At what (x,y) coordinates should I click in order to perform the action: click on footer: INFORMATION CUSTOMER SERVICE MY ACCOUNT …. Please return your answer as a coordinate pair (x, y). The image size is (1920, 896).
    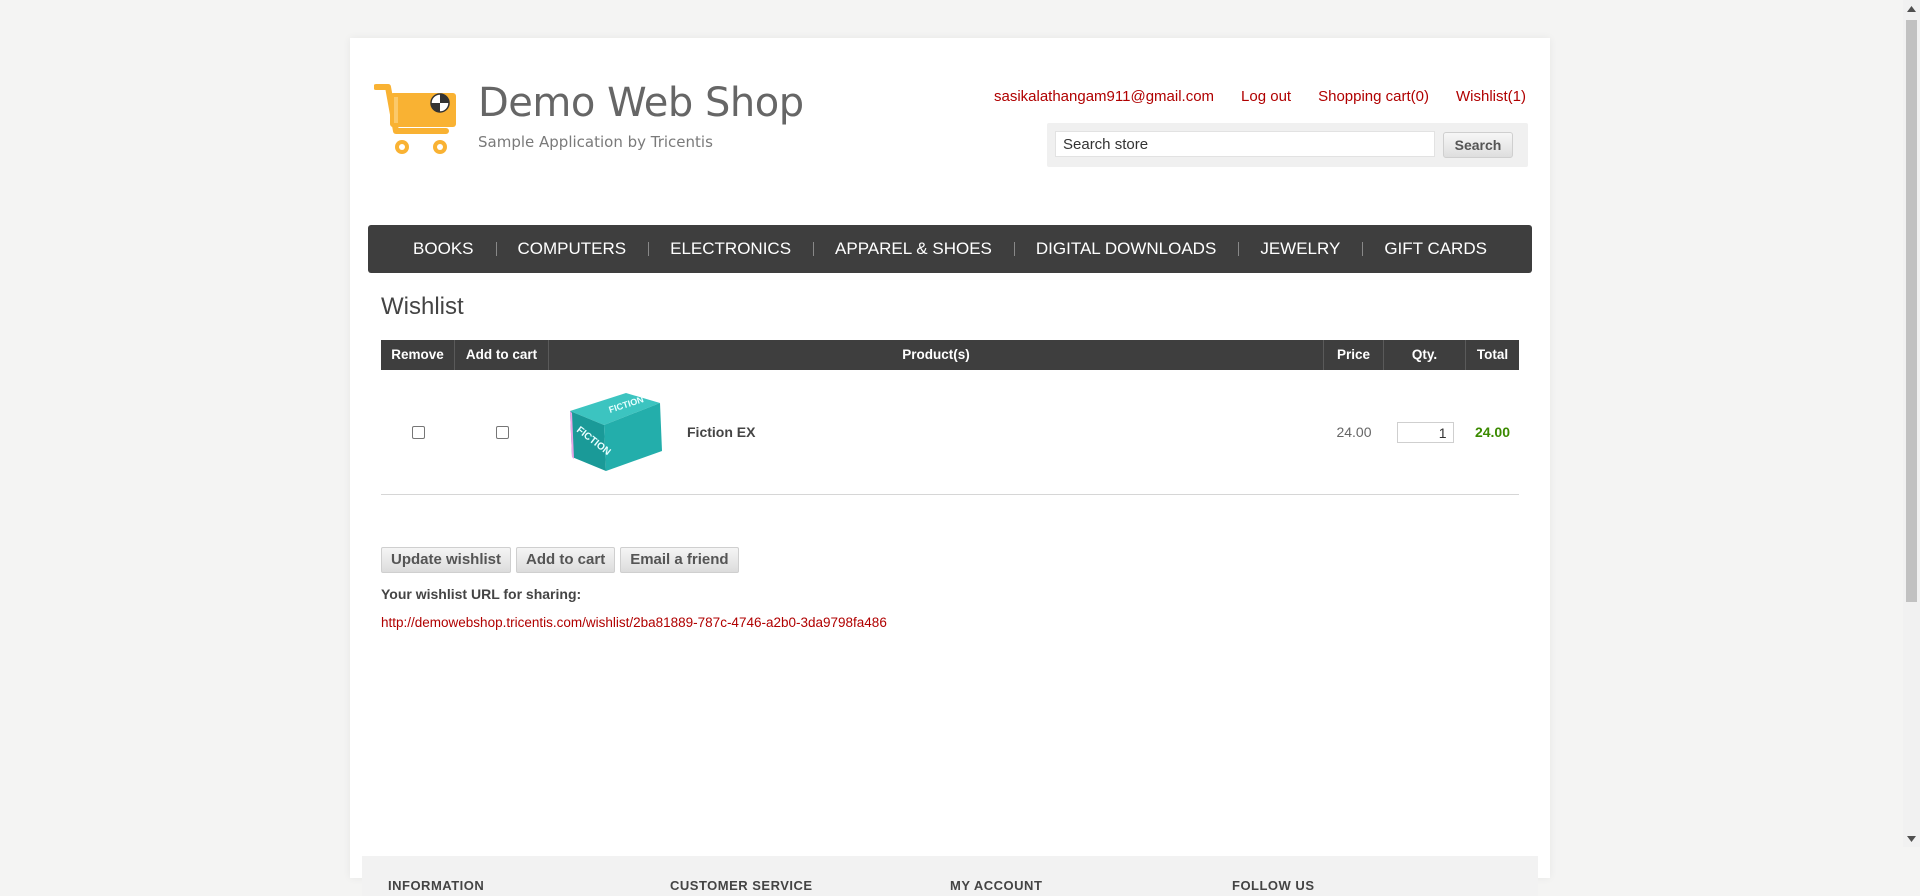
    Looking at the image, I should click on (950, 876).